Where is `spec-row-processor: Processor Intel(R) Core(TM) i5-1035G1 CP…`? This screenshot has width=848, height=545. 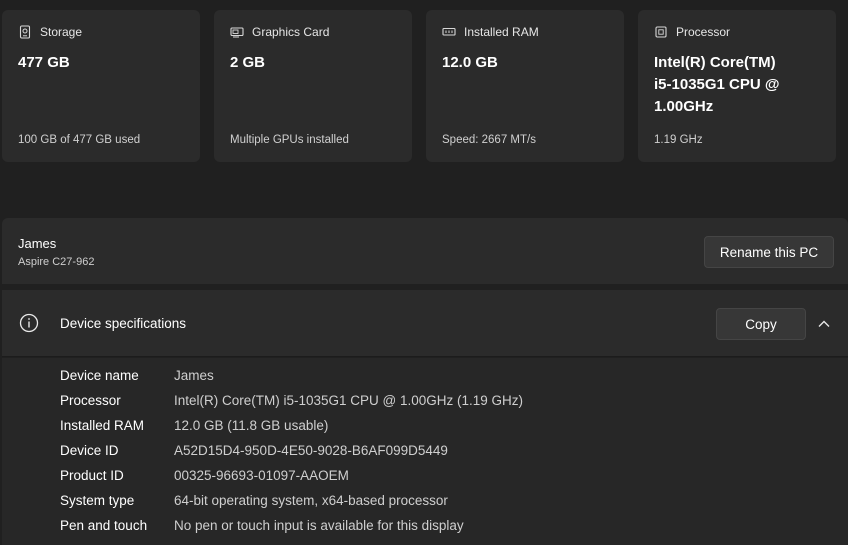 spec-row-processor: Processor Intel(R) Core(TM) i5-1035G1 CP… is located at coordinates (291, 403).